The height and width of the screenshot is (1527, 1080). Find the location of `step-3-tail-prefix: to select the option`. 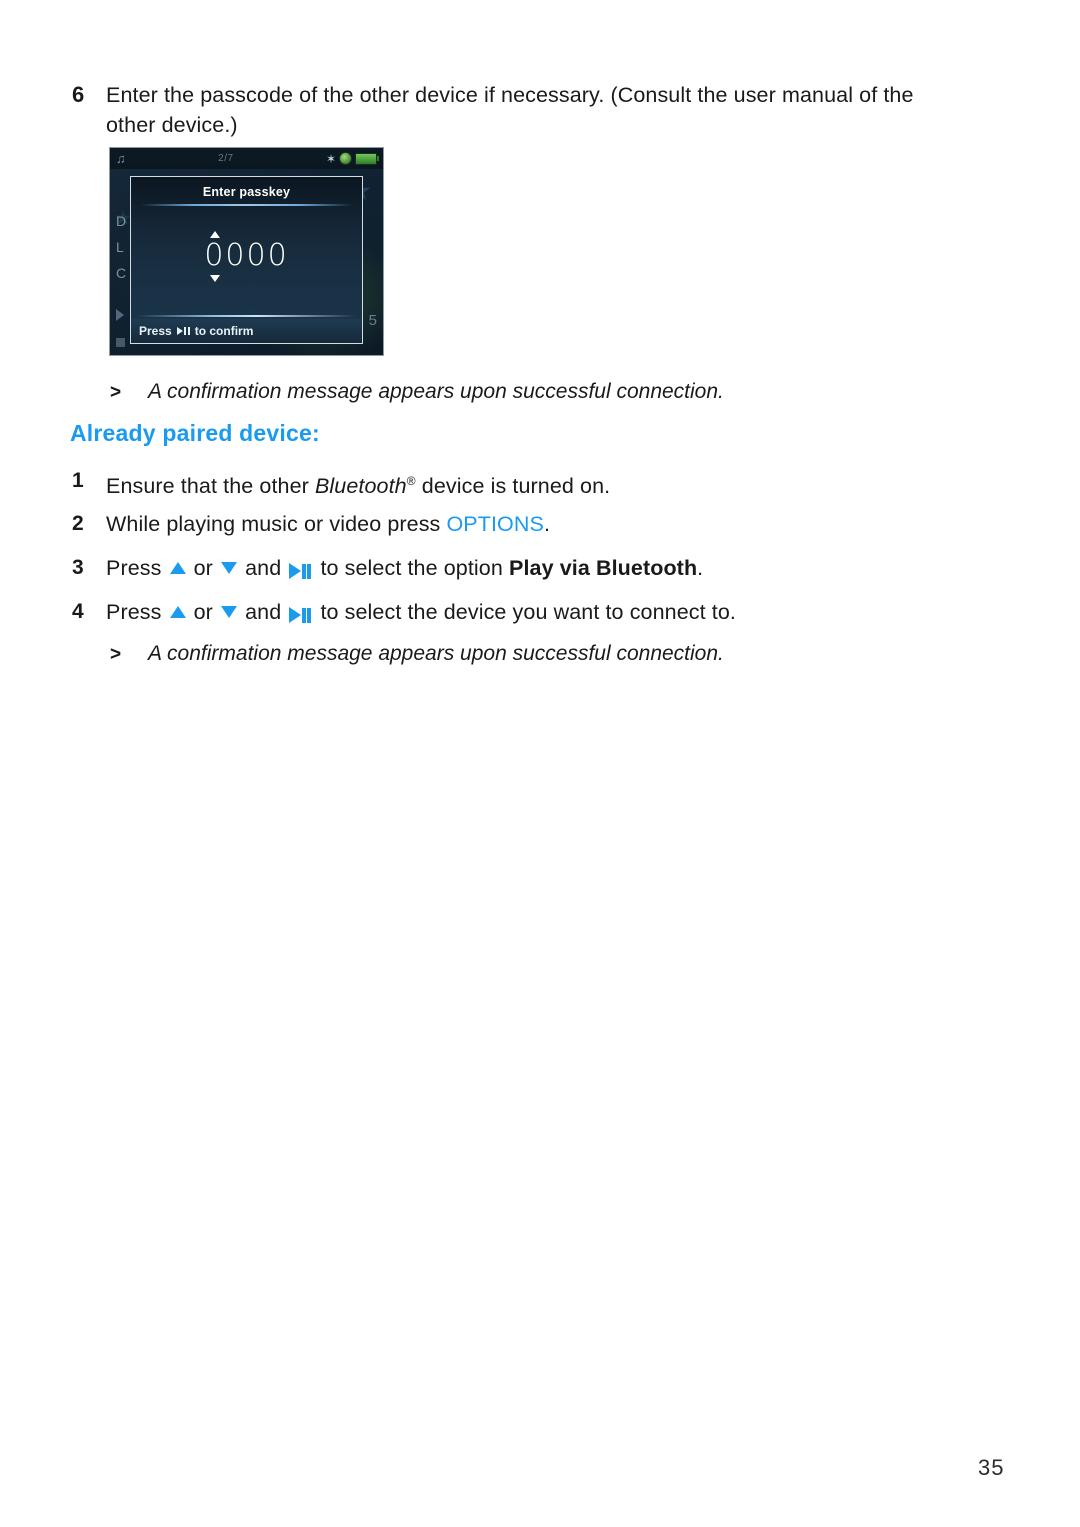

step-3-tail-prefix: to select the option is located at coordinates (414, 568).